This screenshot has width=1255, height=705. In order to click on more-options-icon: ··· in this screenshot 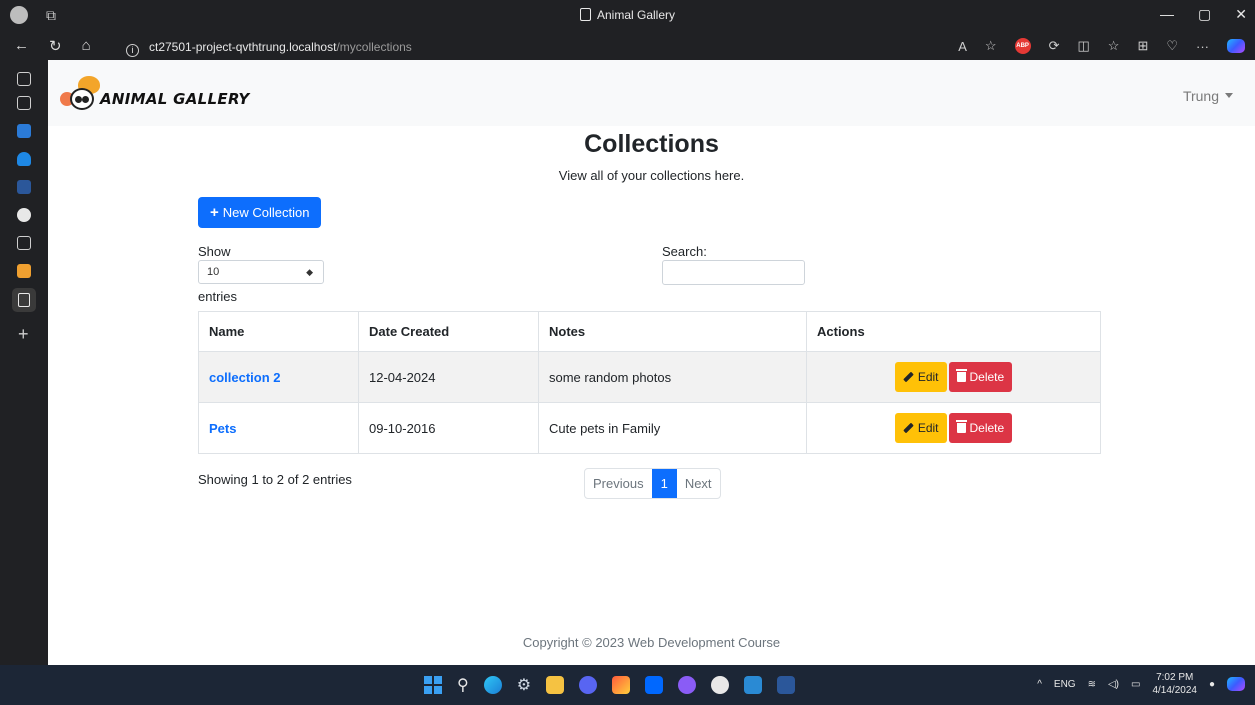, I will do `click(1202, 46)`.